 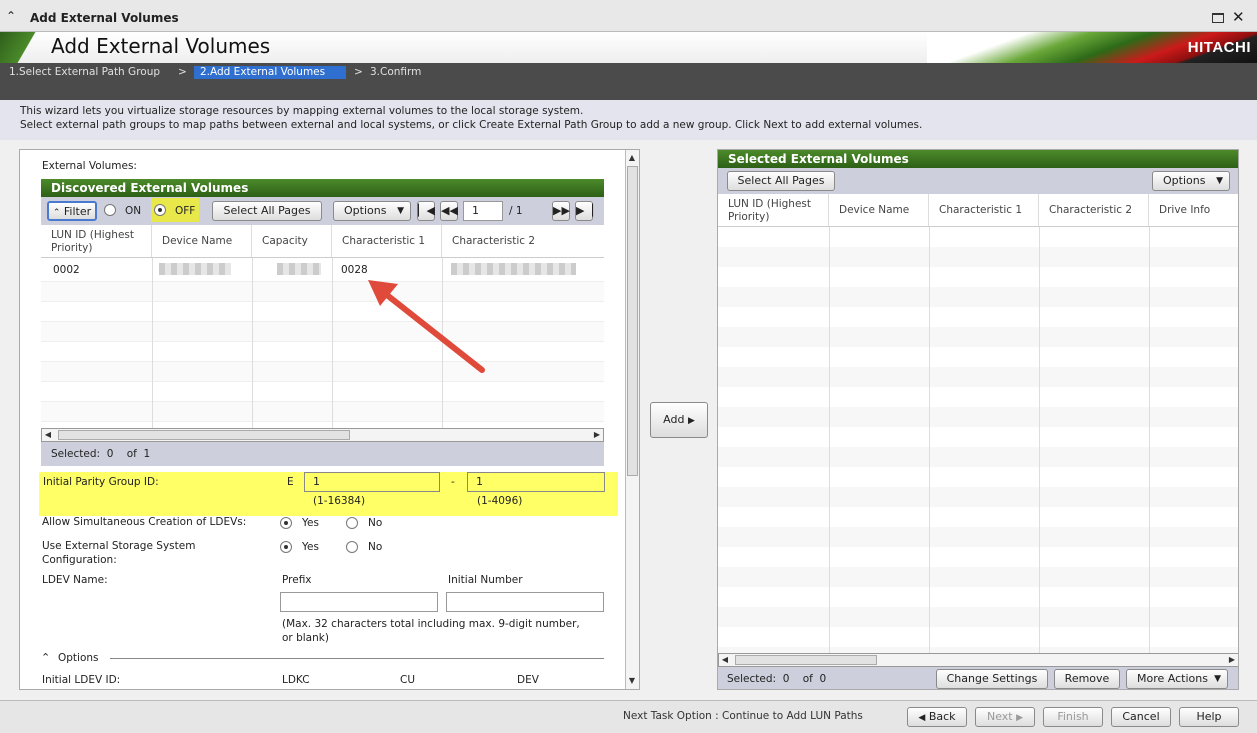 What do you see at coordinates (777, 679) in the screenshot?
I see `selected-count: Selected: 0 of 0` at bounding box center [777, 679].